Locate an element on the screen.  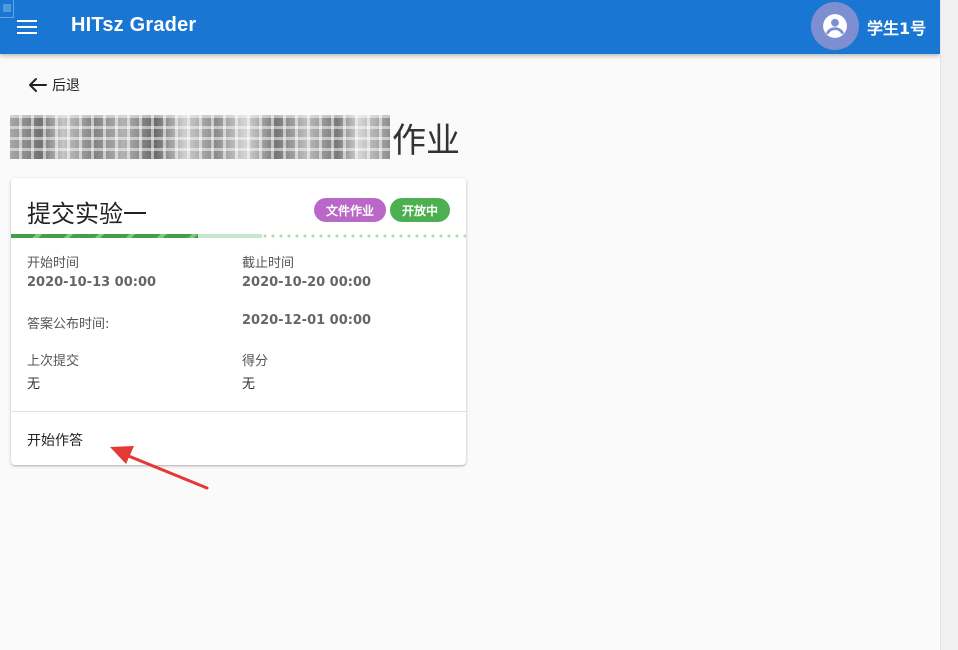
app-title: HITsz Grader is located at coordinates (133, 25).